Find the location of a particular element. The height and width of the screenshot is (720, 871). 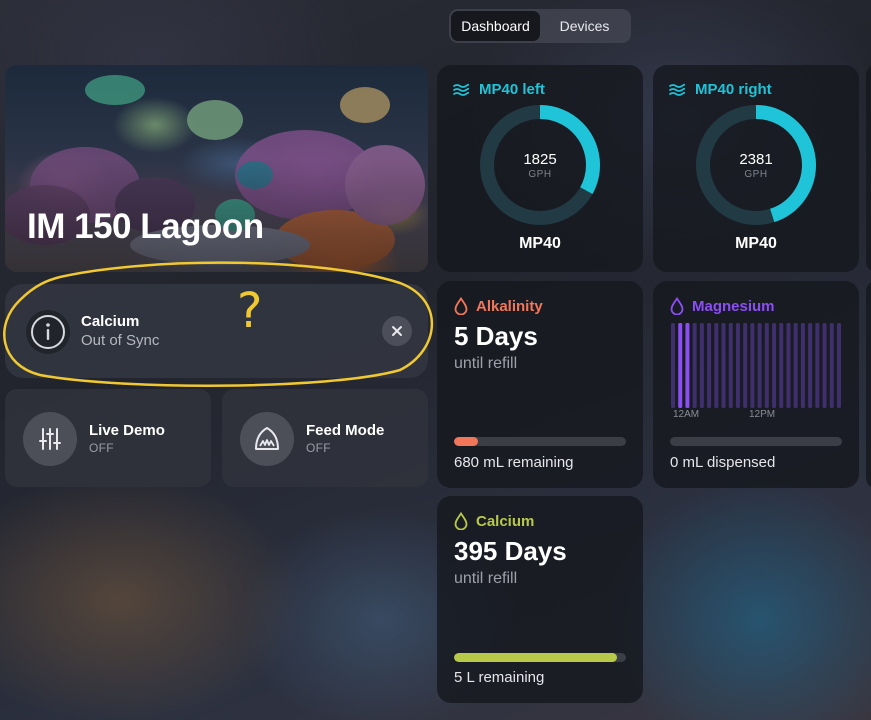

view-switcher: Dashboard Devices is located at coordinates (540, 26).